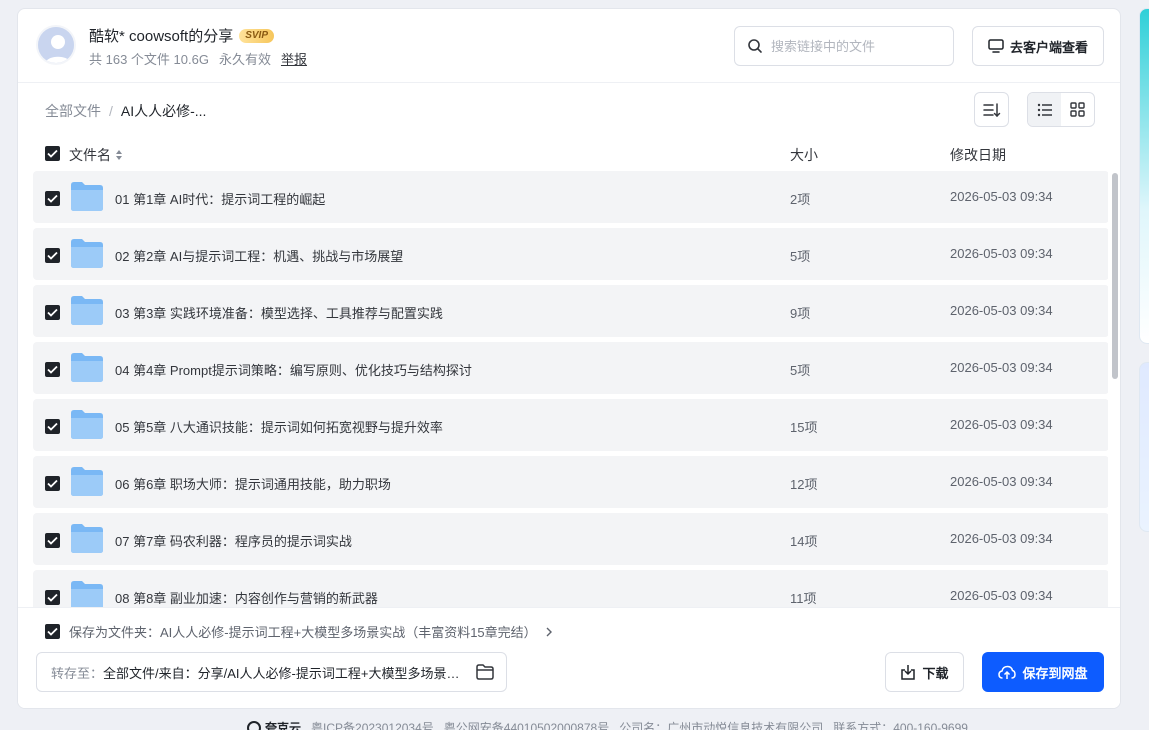 This screenshot has height=730, width=1149. Describe the element at coordinates (1077, 109) in the screenshot. I see `grid-view-button` at that location.